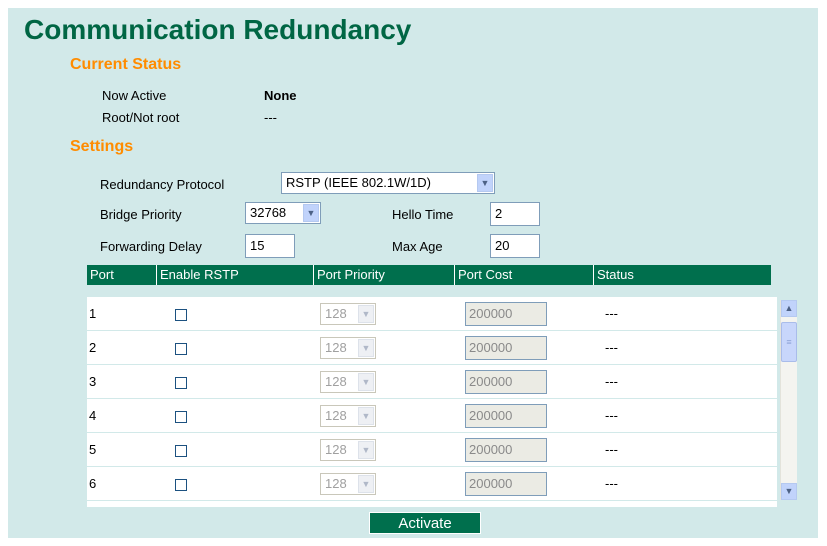 This screenshot has height=546, width=827. Describe the element at coordinates (93, 483) in the screenshot. I see `port-number: 6` at that location.